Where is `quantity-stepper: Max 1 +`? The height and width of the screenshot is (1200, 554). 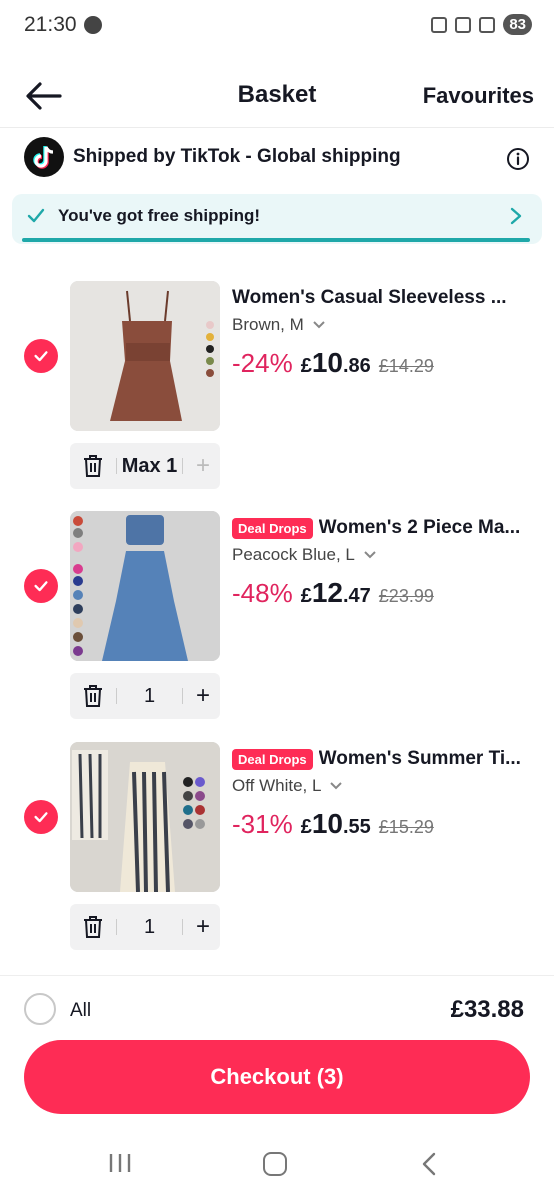
quantity-stepper: Max 1 + is located at coordinates (145, 466).